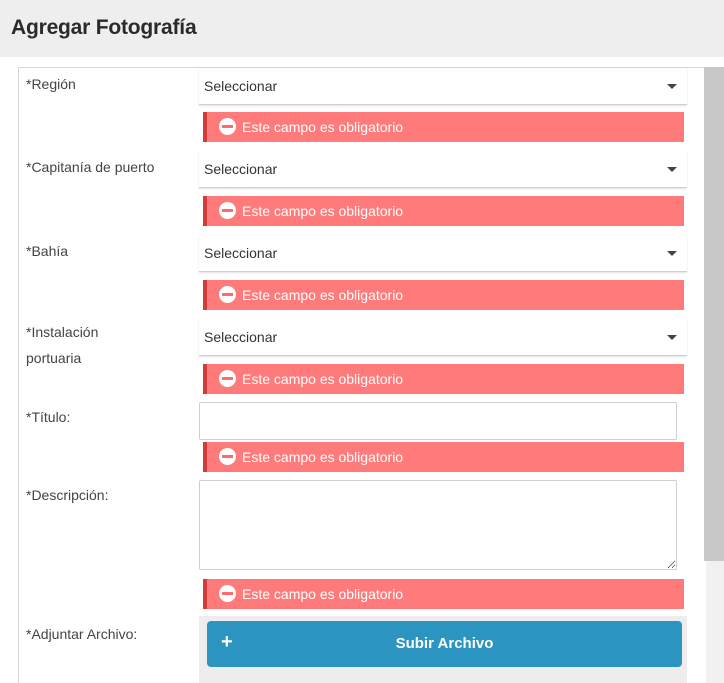 Image resolution: width=724 pixels, height=683 pixels. What do you see at coordinates (82, 634) in the screenshot?
I see `adjuntar-label: *Adjuntar Archivo:` at bounding box center [82, 634].